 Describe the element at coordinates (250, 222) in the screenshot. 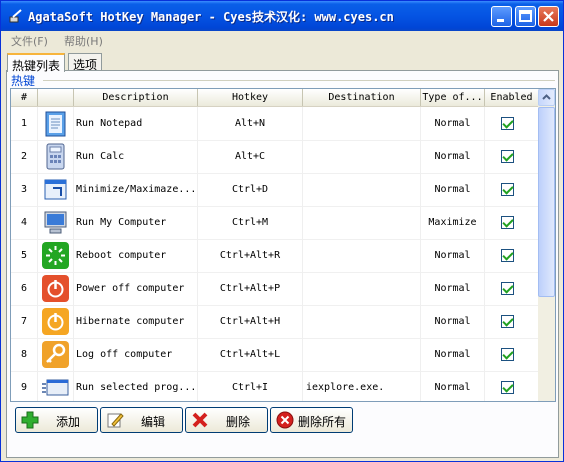

I see `row-hotkey: Ctrl+M` at that location.